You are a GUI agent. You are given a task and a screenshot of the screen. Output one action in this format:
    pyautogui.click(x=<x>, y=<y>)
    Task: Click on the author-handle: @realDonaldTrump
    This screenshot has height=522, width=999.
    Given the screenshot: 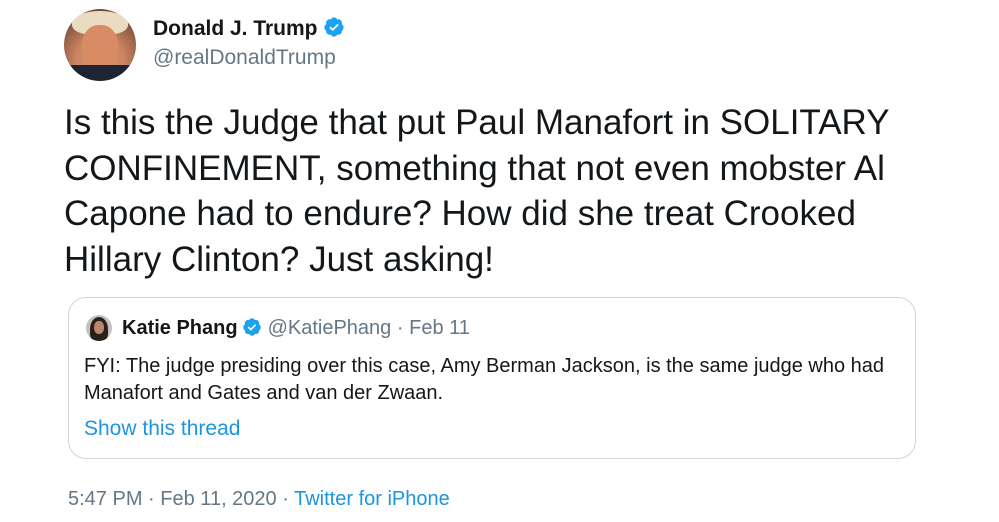 What is the action you would take?
    pyautogui.click(x=244, y=58)
    